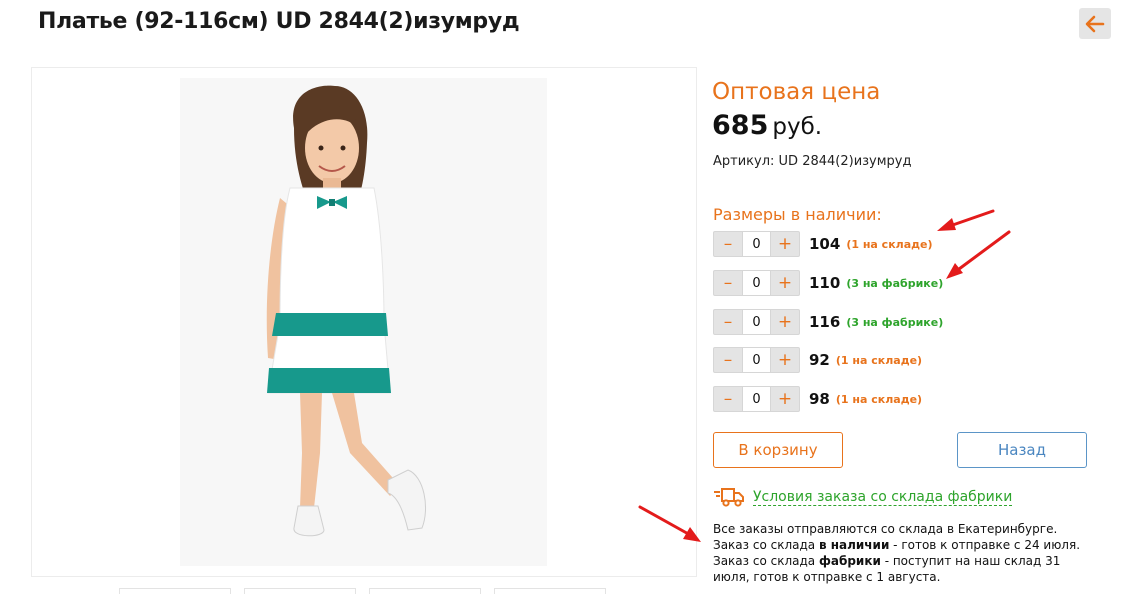 This screenshot has height=594, width=1124. I want to click on size-row-92: –0 +92 (1 на складе), so click(817, 360).